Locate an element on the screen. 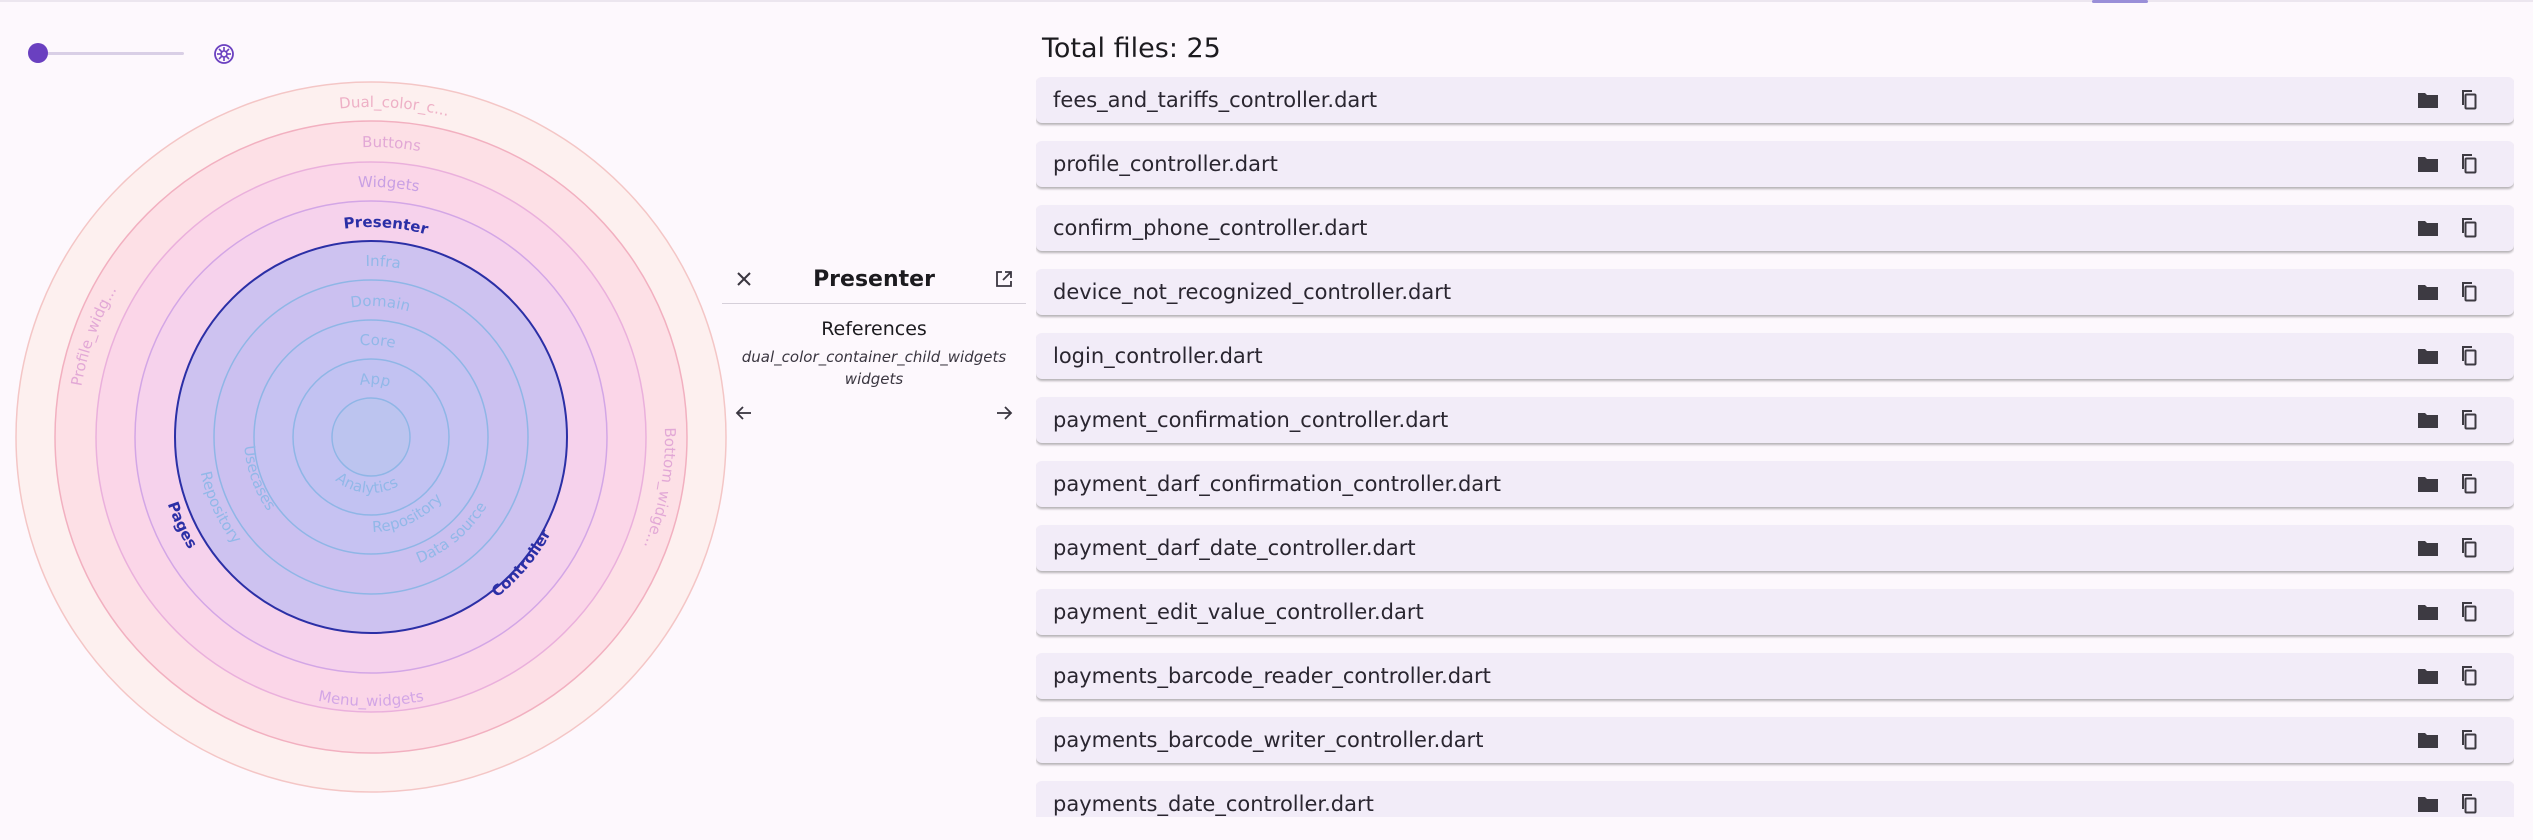 The image size is (2533, 840). open-in-new-icon is located at coordinates (1004, 279).